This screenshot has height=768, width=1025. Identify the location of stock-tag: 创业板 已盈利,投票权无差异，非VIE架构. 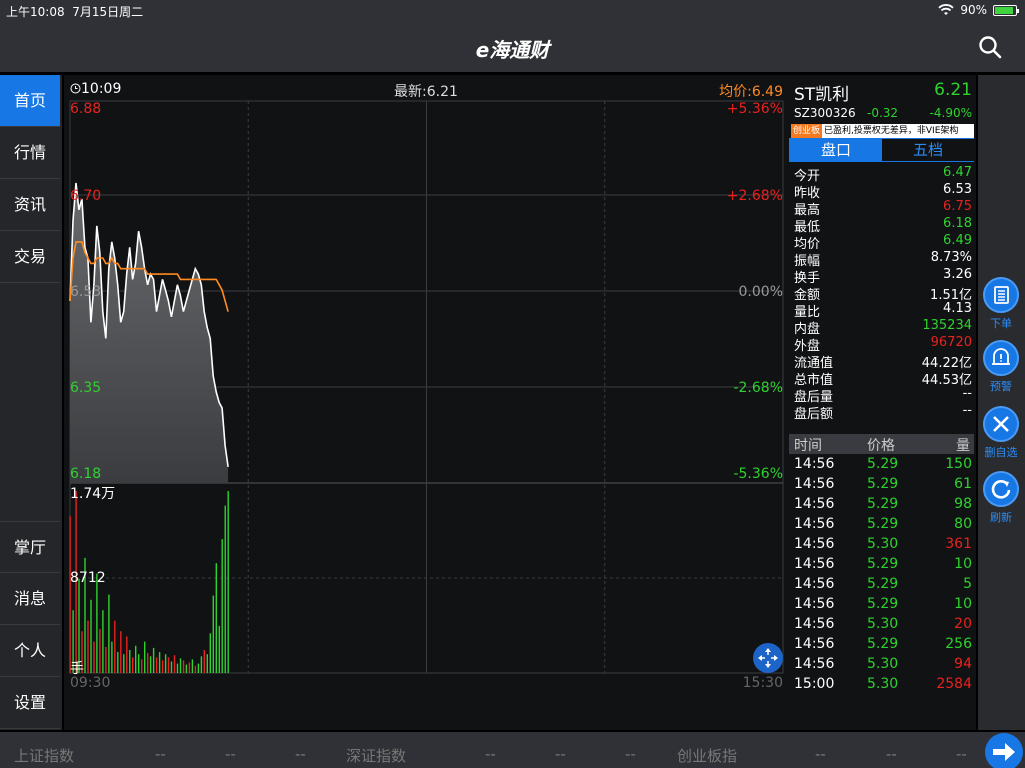
(882, 131).